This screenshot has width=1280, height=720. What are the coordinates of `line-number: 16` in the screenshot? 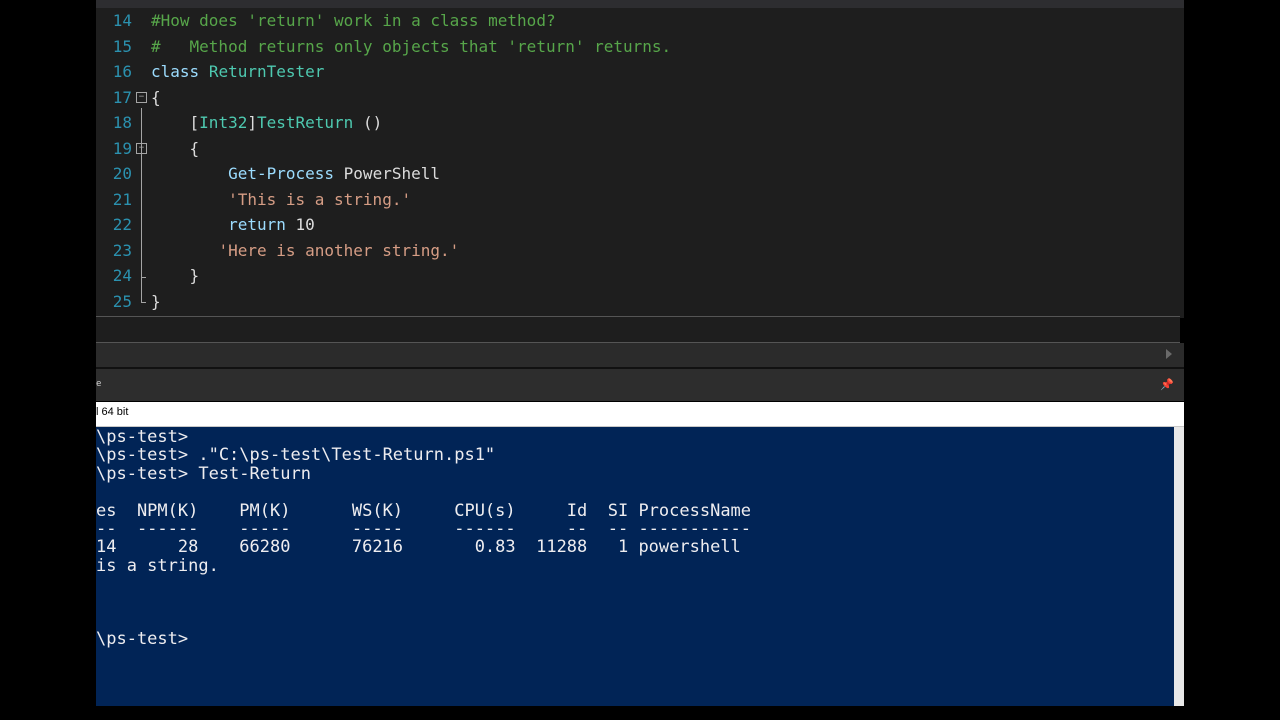 It's located at (122, 71).